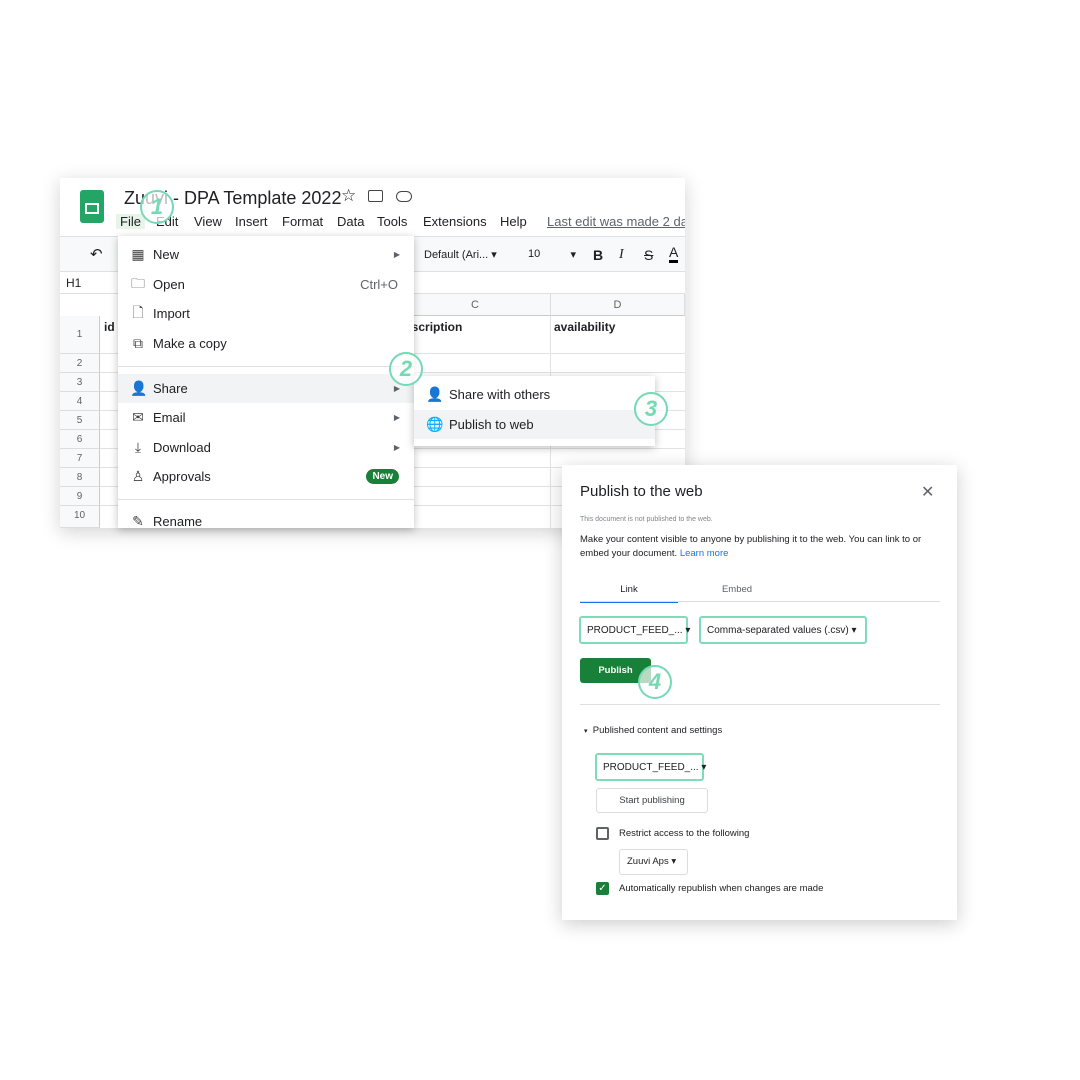  Describe the element at coordinates (648, 255) in the screenshot. I see `strikethrough-icon: S` at that location.